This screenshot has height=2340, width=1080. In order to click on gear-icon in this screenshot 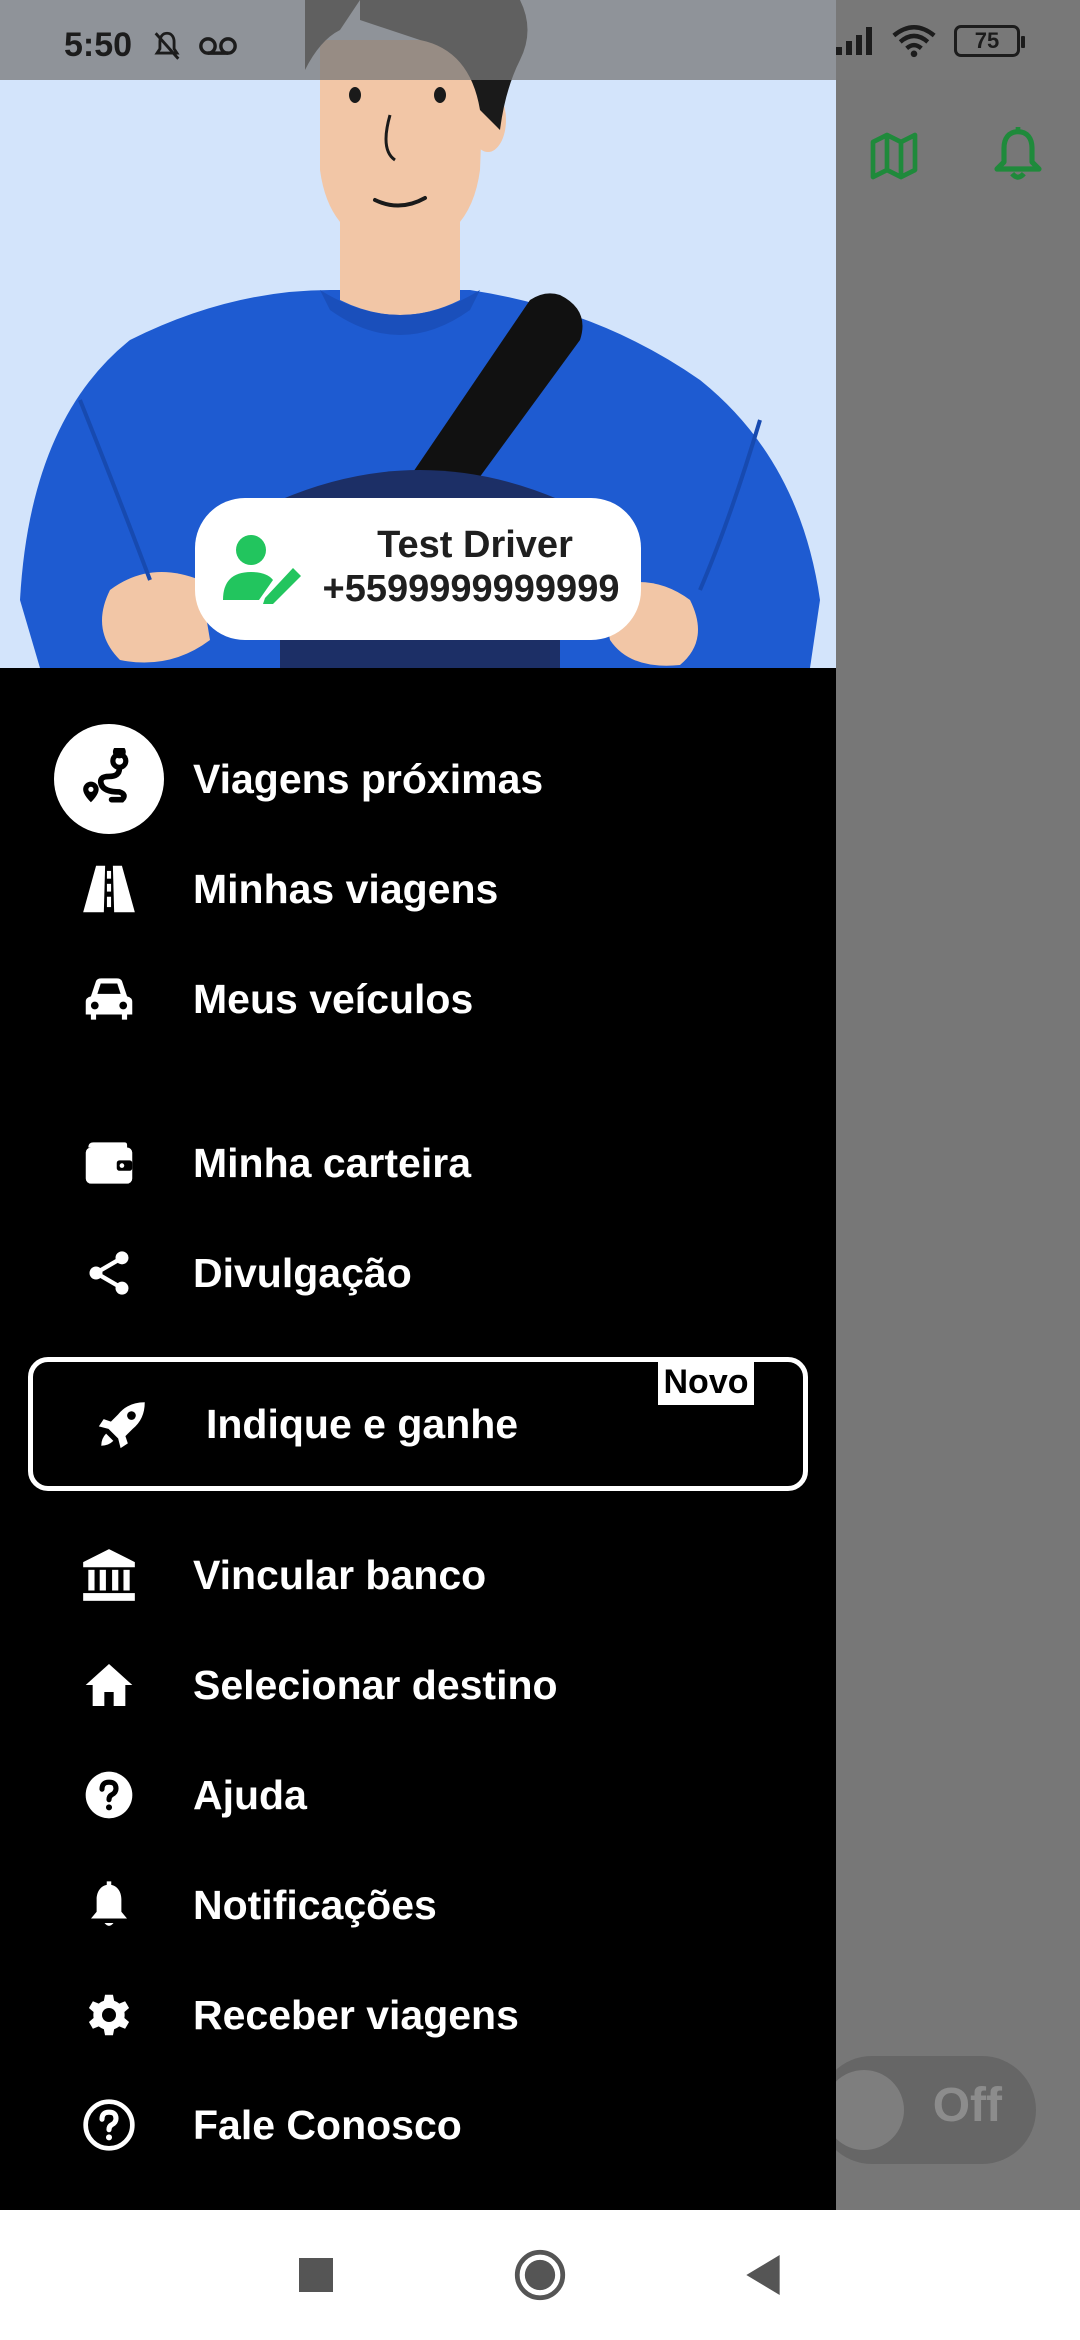, I will do `click(109, 2015)`.